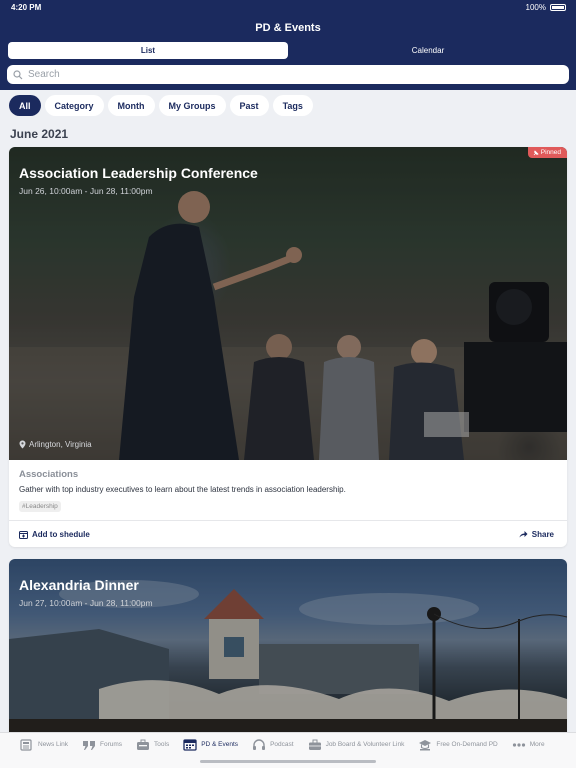 This screenshot has width=576, height=768. Describe the element at coordinates (143, 744) in the screenshot. I see `toolbox-icon` at that location.